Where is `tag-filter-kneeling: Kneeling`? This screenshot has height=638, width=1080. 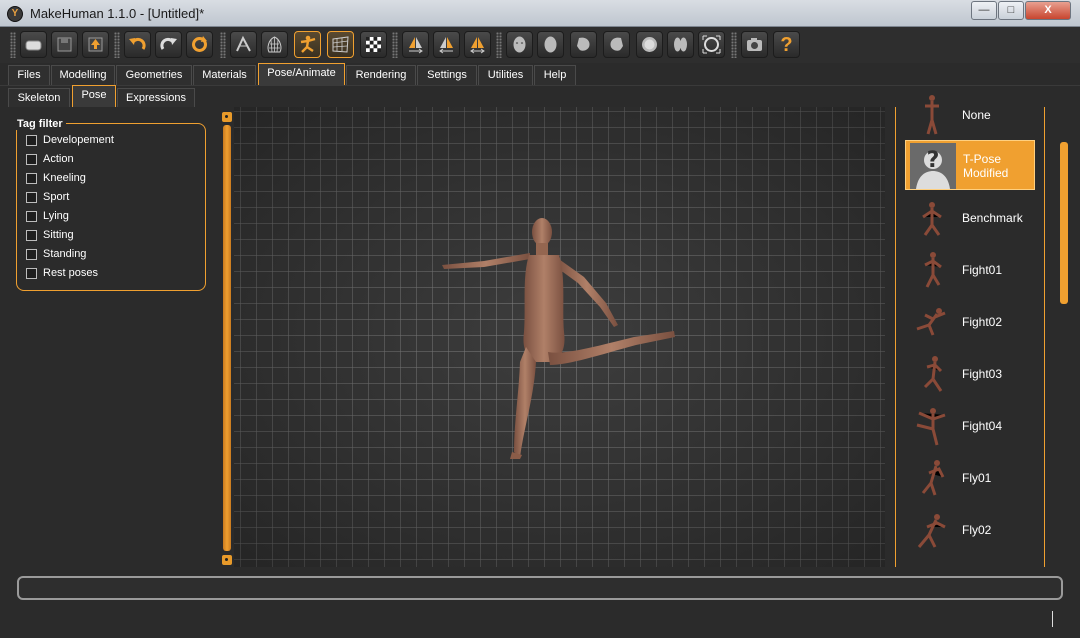 tag-filter-kneeling: Kneeling is located at coordinates (56, 178).